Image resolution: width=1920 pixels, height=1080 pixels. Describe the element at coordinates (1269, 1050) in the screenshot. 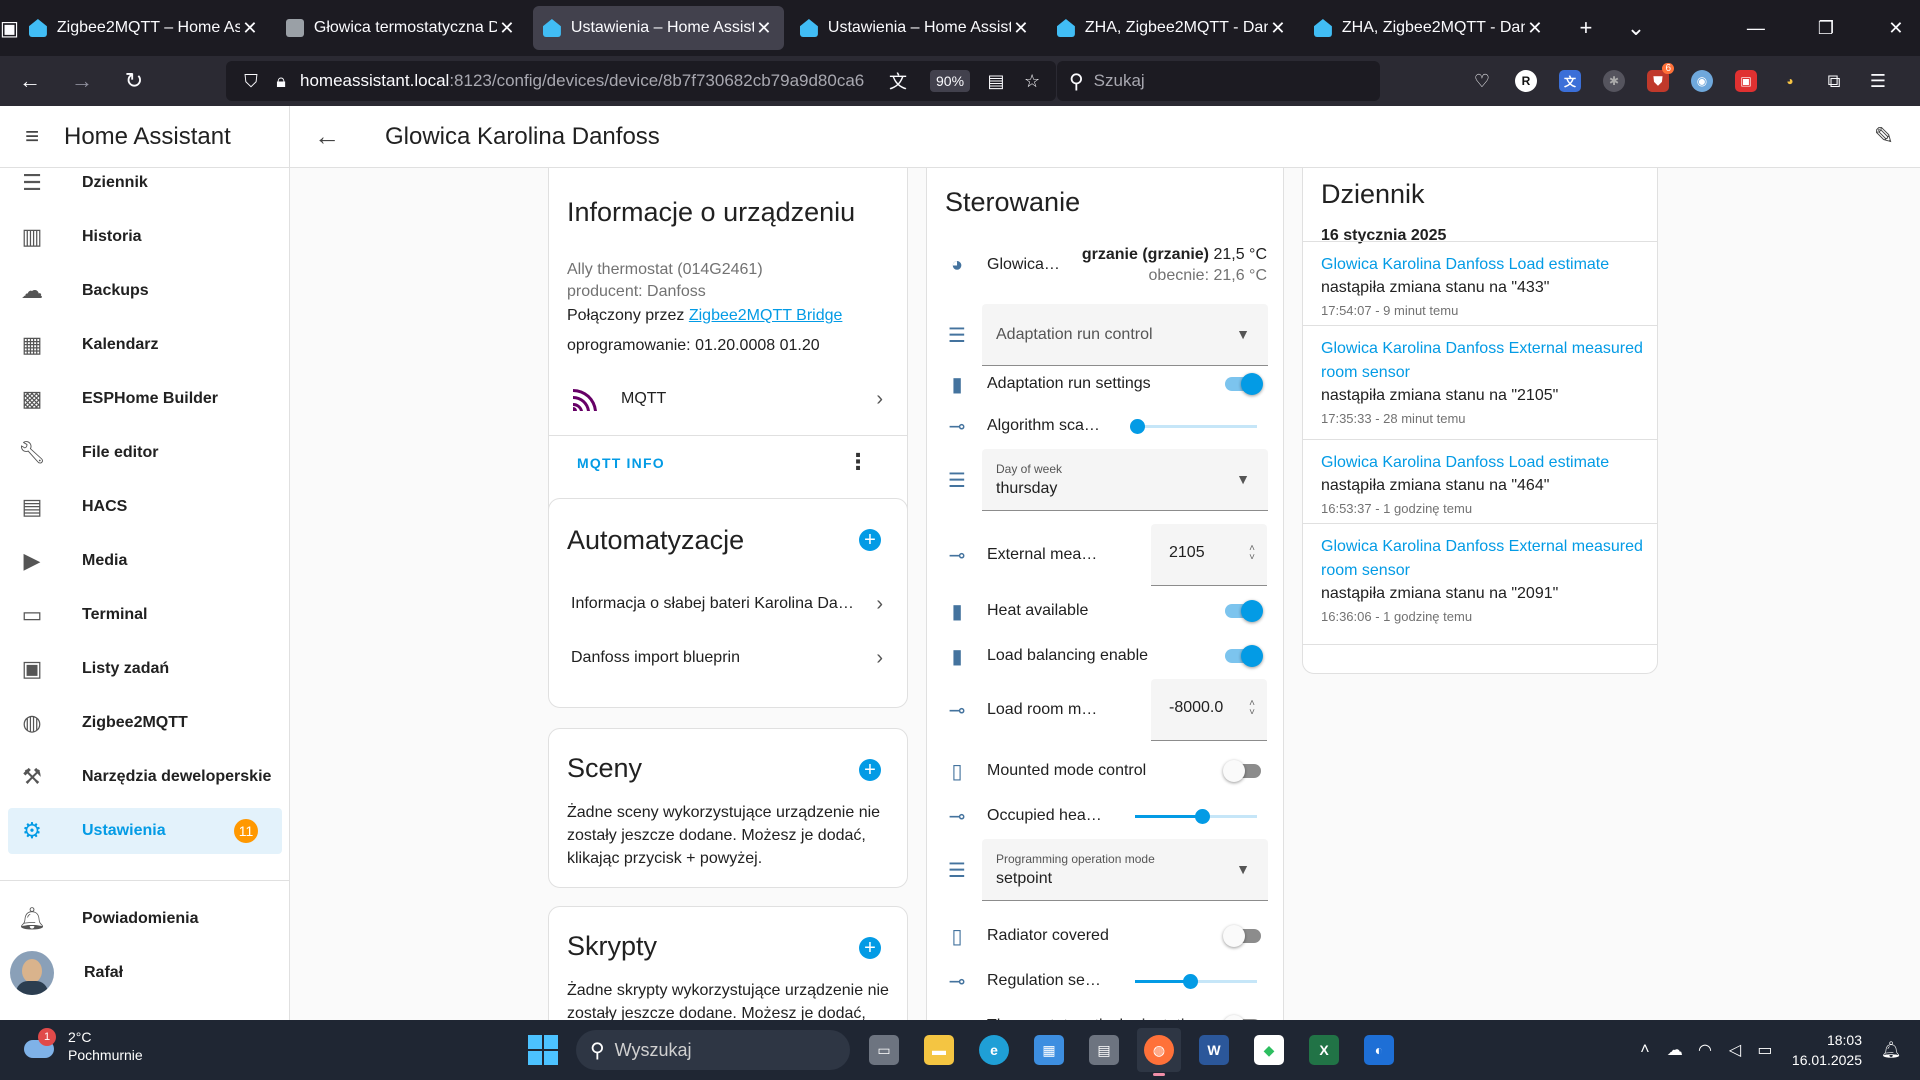

I see `evernote-icon: ◆` at that location.